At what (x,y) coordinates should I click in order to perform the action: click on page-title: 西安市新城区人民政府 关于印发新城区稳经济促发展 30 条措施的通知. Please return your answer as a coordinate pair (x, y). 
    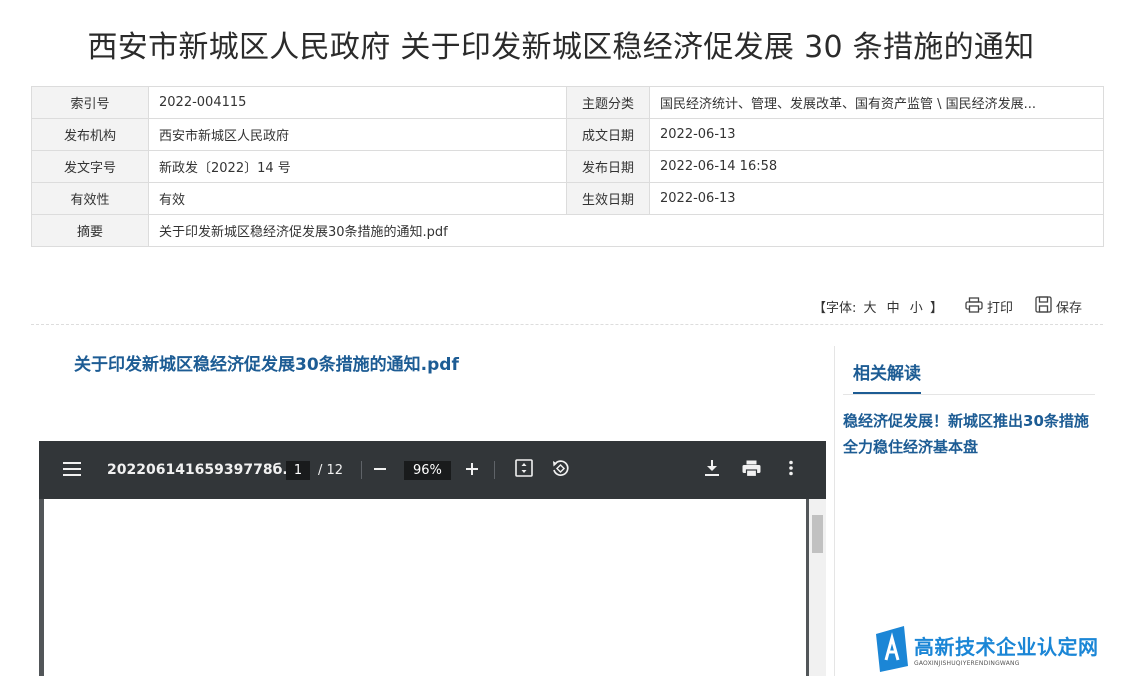
    Looking at the image, I should click on (561, 47).